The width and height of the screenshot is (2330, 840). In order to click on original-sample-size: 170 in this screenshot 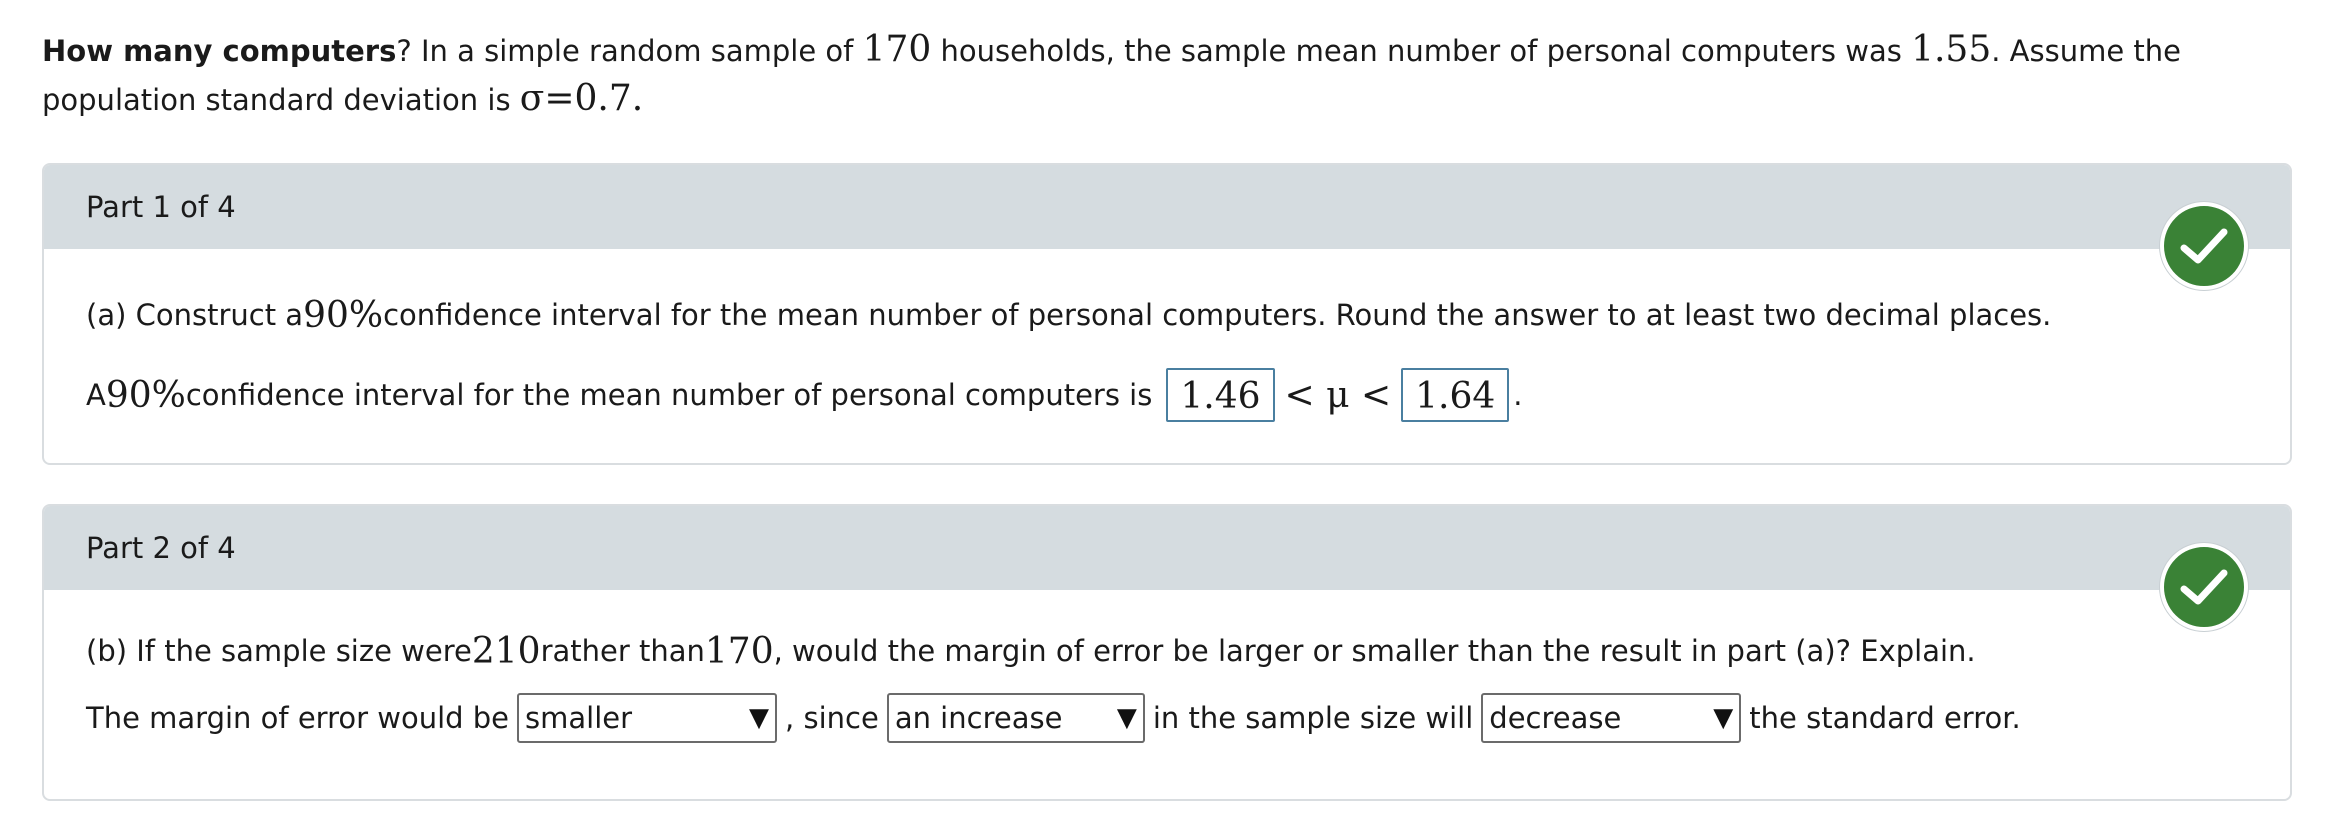, I will do `click(739, 651)`.